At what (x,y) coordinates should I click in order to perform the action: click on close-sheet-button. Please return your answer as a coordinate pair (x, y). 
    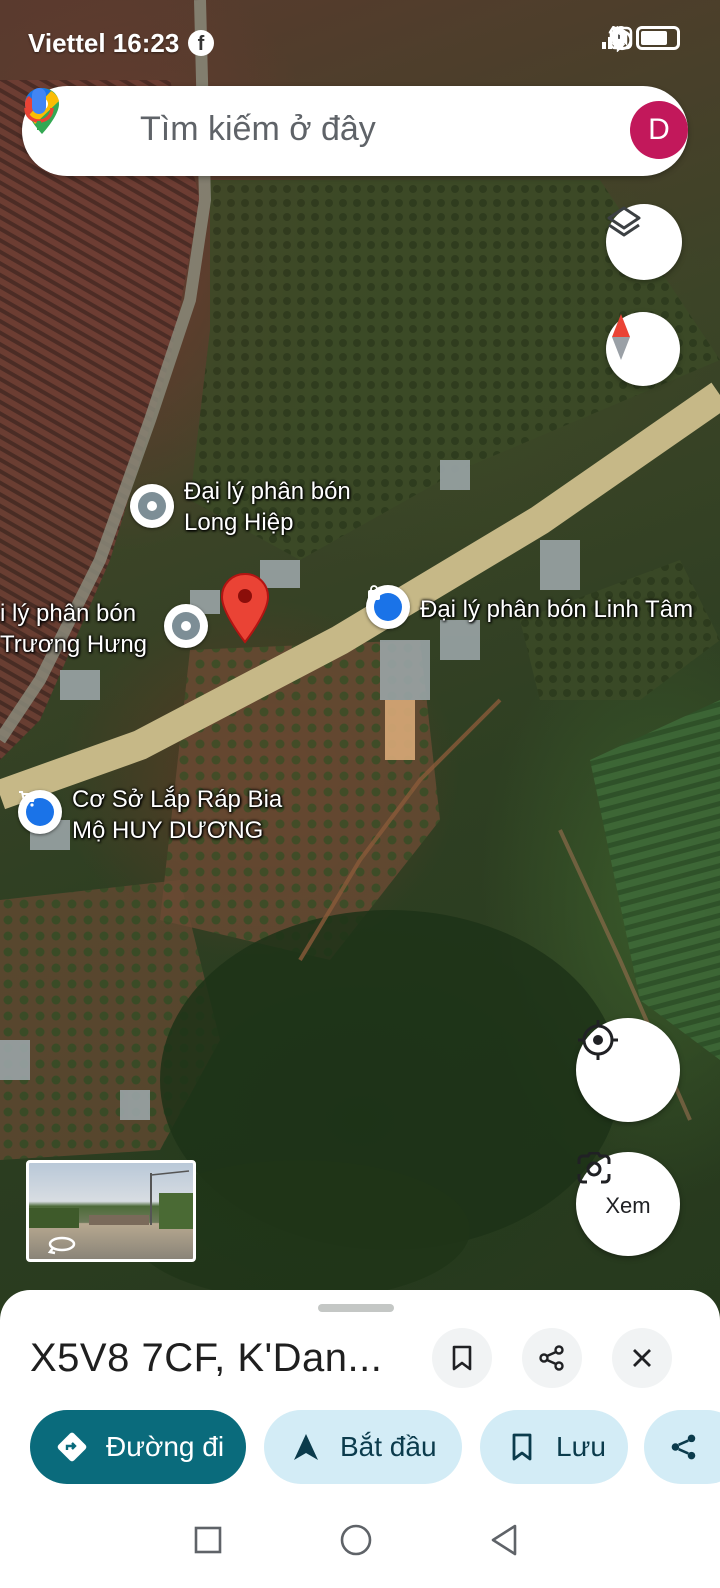
    Looking at the image, I should click on (642, 1358).